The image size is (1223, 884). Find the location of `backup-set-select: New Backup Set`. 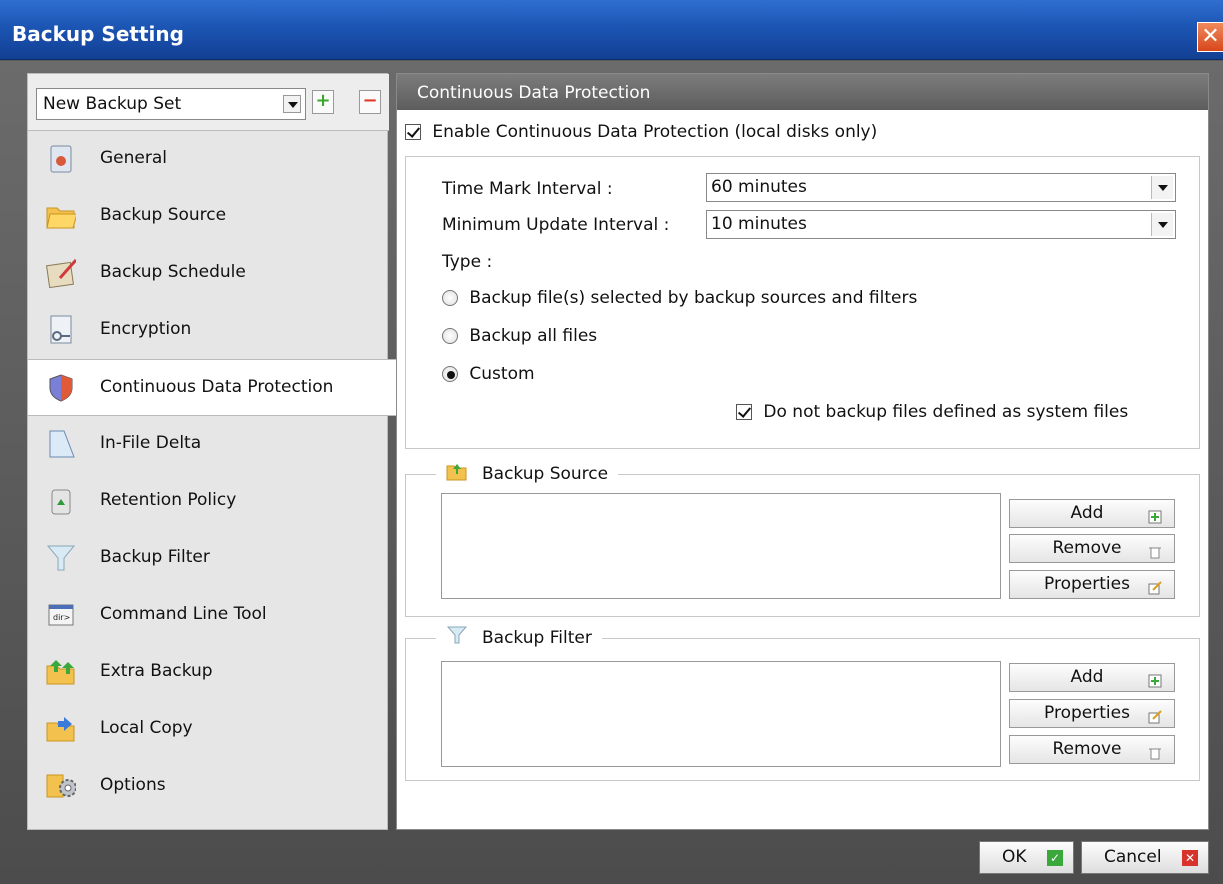

backup-set-select: New Backup Set is located at coordinates (171, 104).